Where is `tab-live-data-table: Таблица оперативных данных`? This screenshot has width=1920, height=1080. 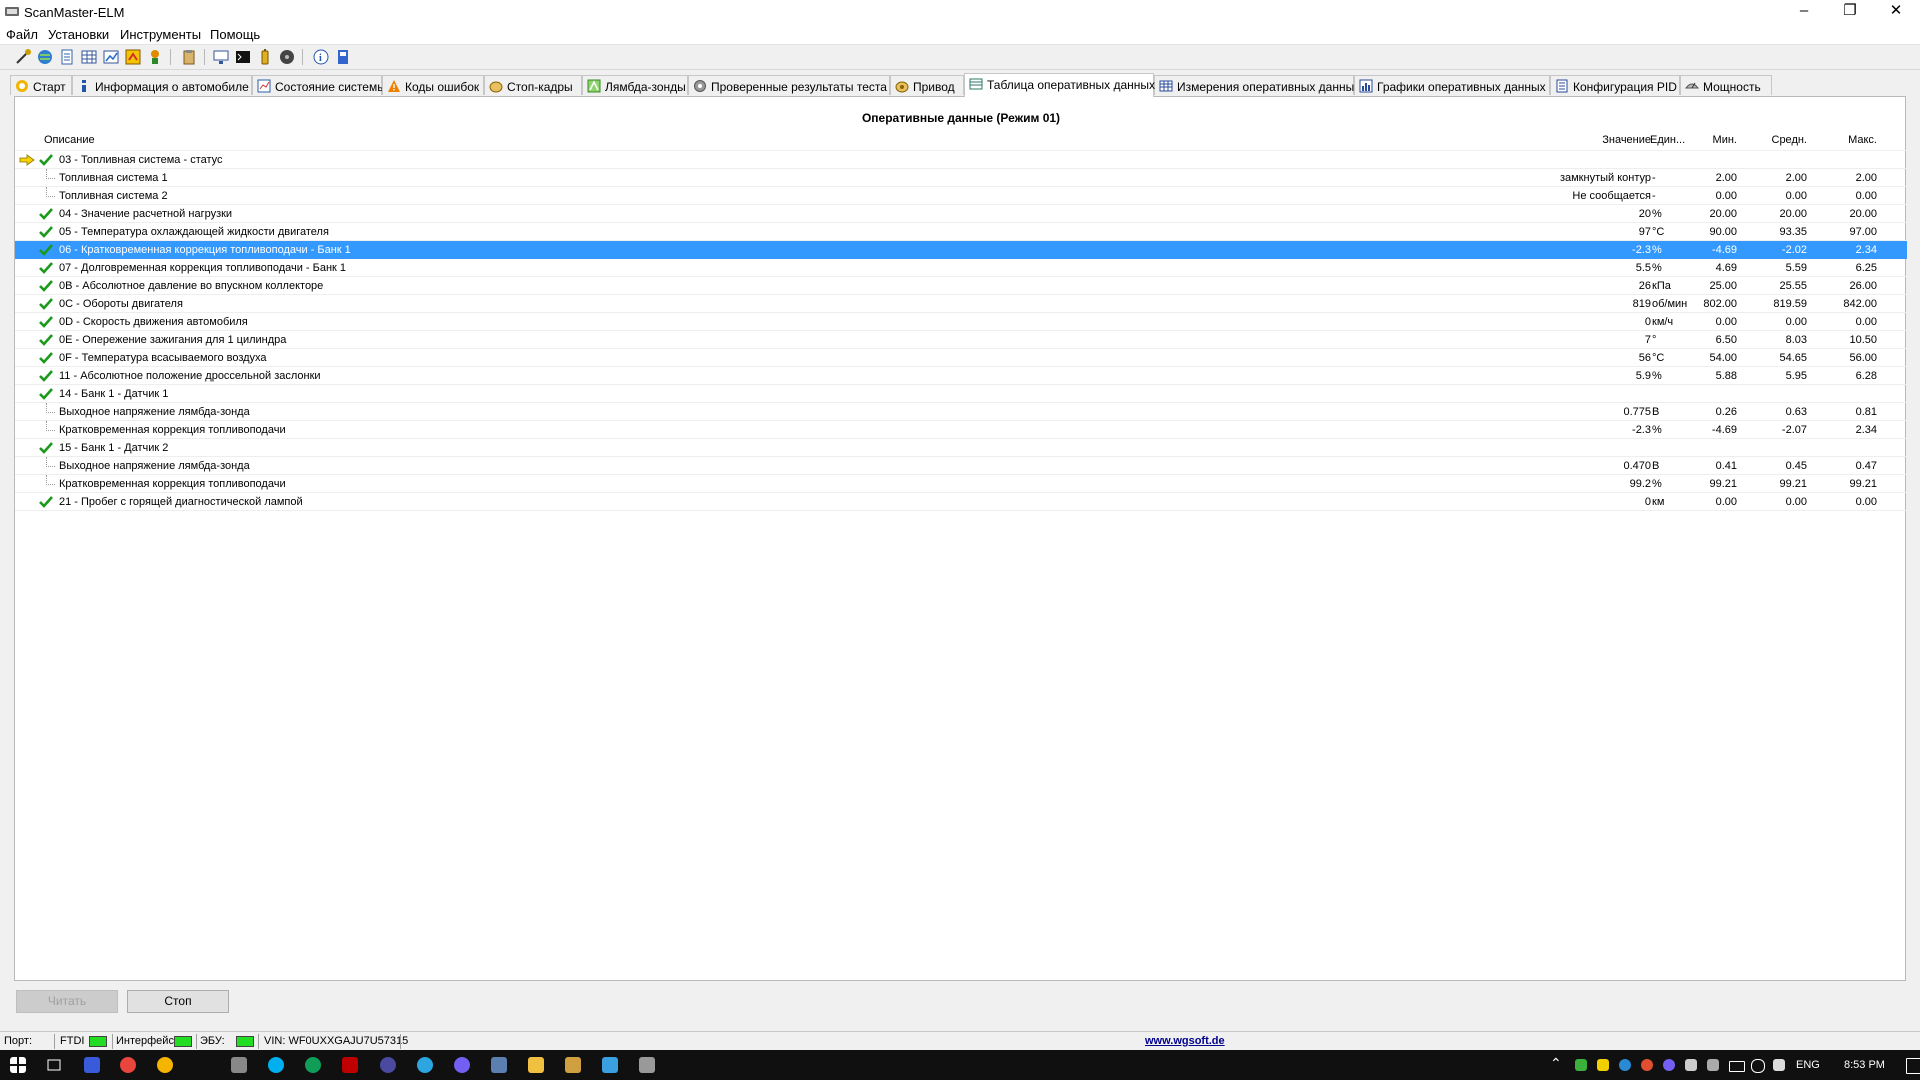
tab-live-data-table: Таблица оперативных данных is located at coordinates (1059, 85).